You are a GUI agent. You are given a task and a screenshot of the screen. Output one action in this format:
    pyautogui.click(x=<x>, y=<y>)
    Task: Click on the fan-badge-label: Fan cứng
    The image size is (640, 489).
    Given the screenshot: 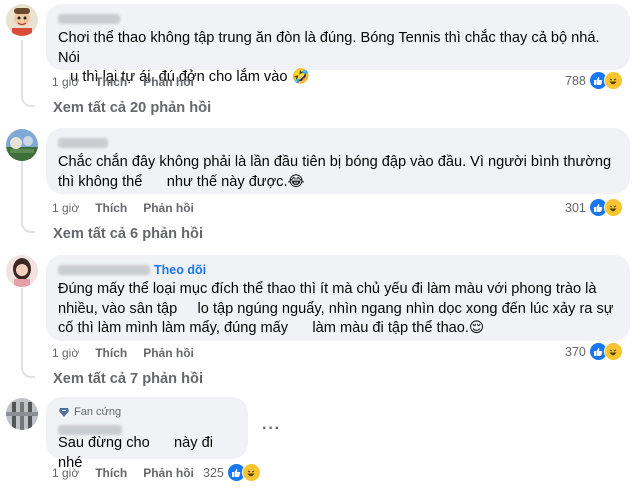 What is the action you would take?
    pyautogui.click(x=98, y=412)
    